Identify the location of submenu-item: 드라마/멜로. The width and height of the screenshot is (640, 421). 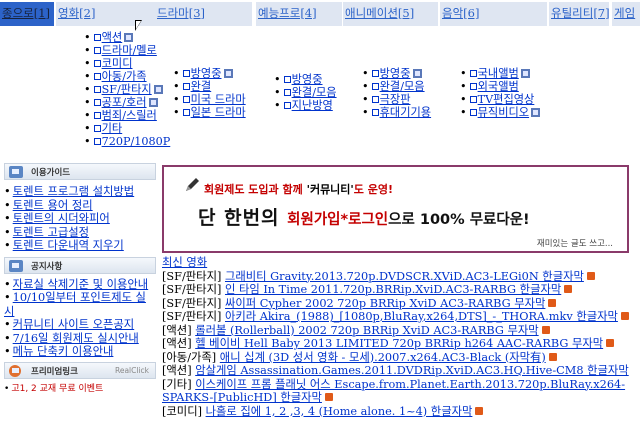
(127, 50).